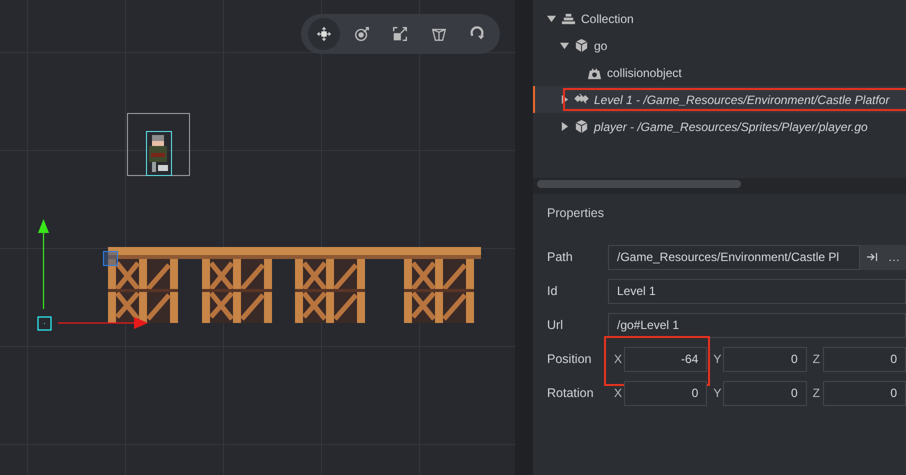 The width and height of the screenshot is (906, 475). I want to click on property-label: Url, so click(555, 325).